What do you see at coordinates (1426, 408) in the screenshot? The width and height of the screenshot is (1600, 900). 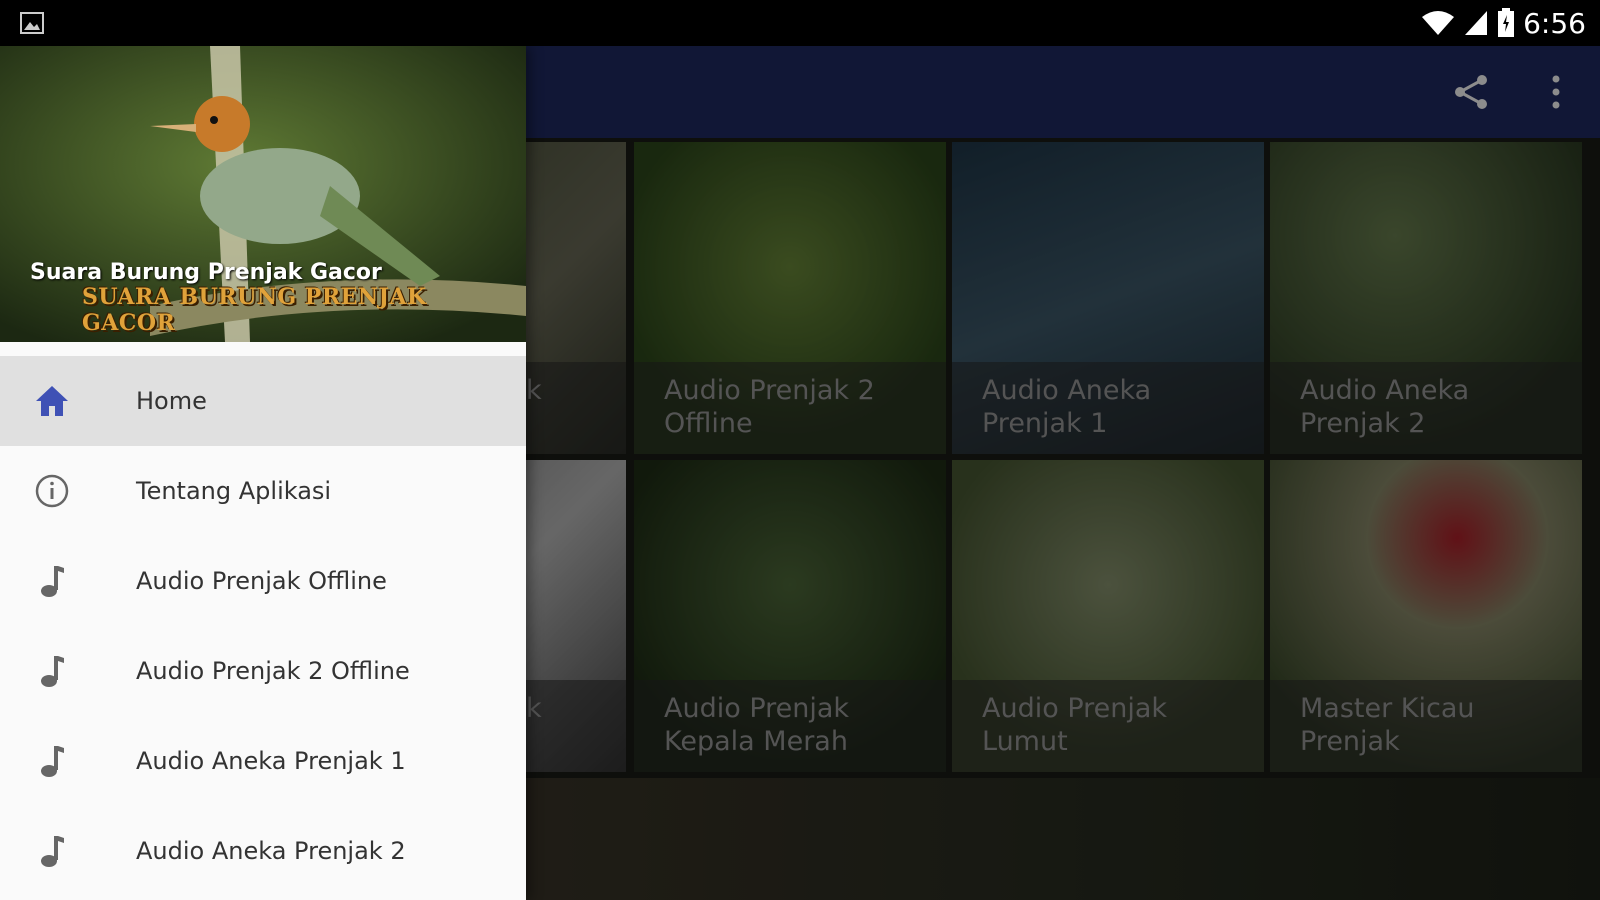 I see `tile-caption: Audio Aneka Prenjak 2` at bounding box center [1426, 408].